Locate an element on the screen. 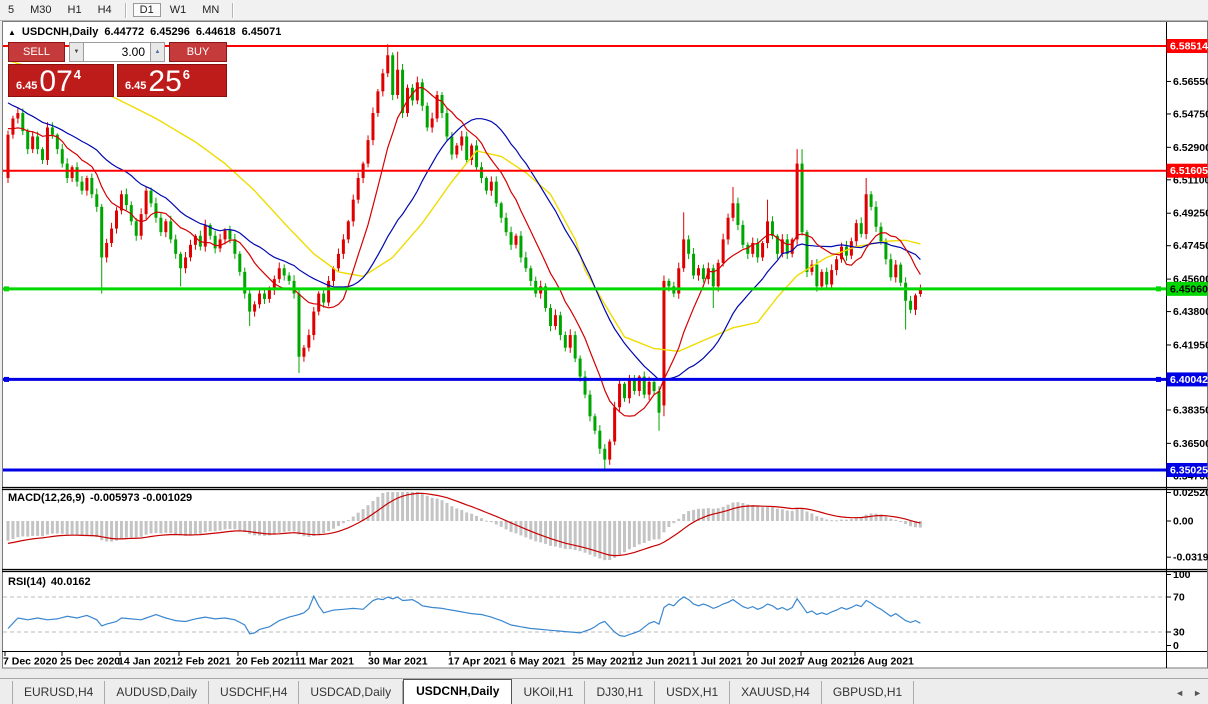 Image resolution: width=1208 pixels, height=704 pixels. svg-text: 6.56550 is located at coordinates (1190, 82).